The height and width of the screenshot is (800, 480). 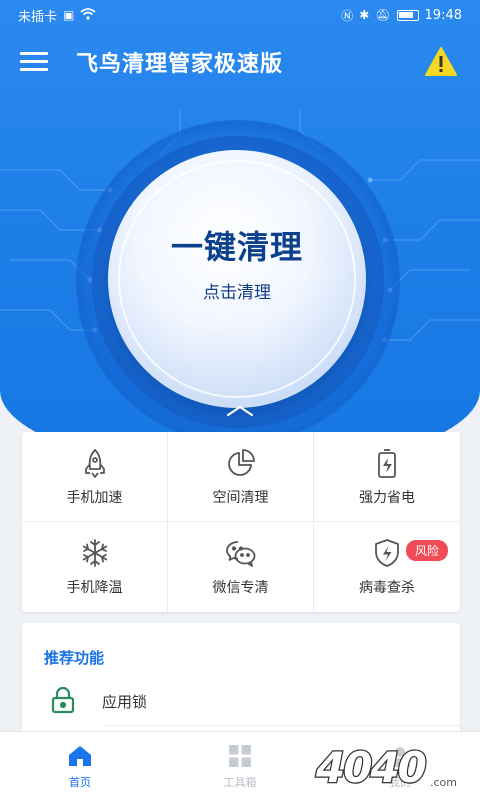 I want to click on hamburger-icon, so click(x=34, y=61).